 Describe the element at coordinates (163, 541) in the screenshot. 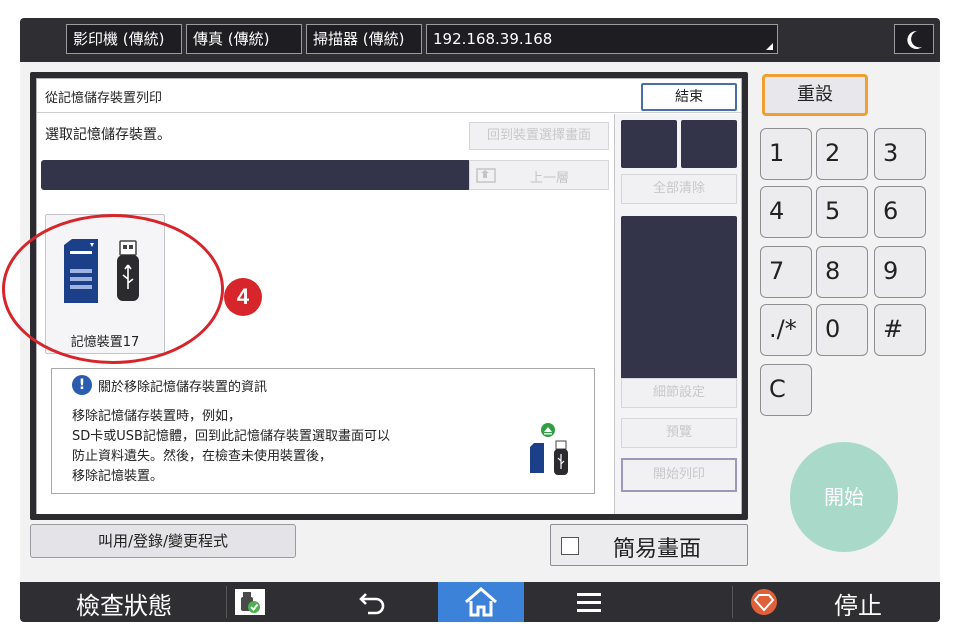

I see `recall-program-button: 叫用/登錄/變更程式` at that location.